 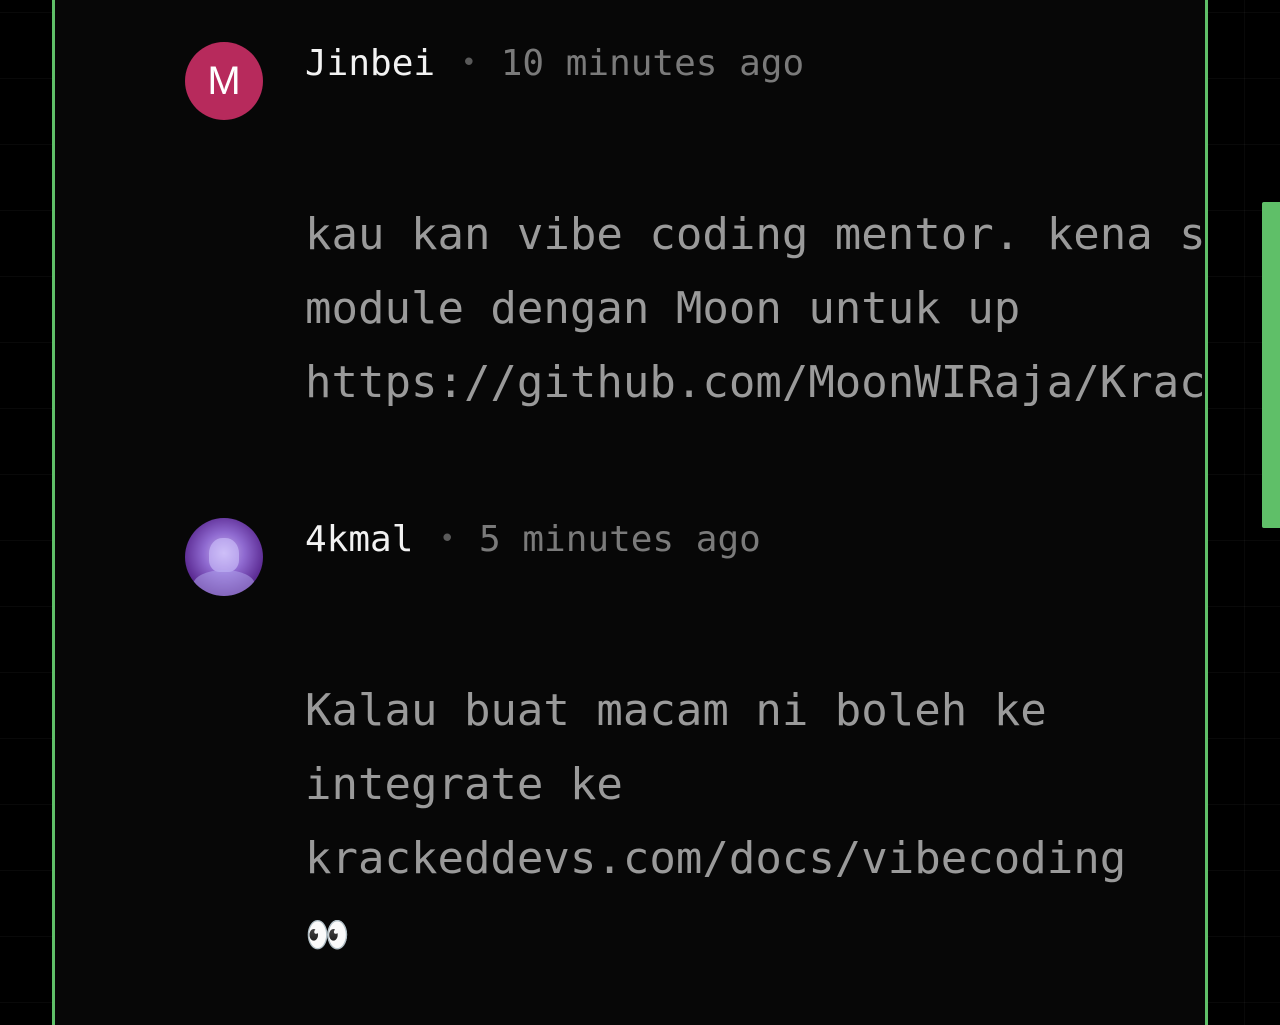 What do you see at coordinates (755, 383) in the screenshot?
I see `comment-link: https://github.com/MoonWIRaja/Krack` at bounding box center [755, 383].